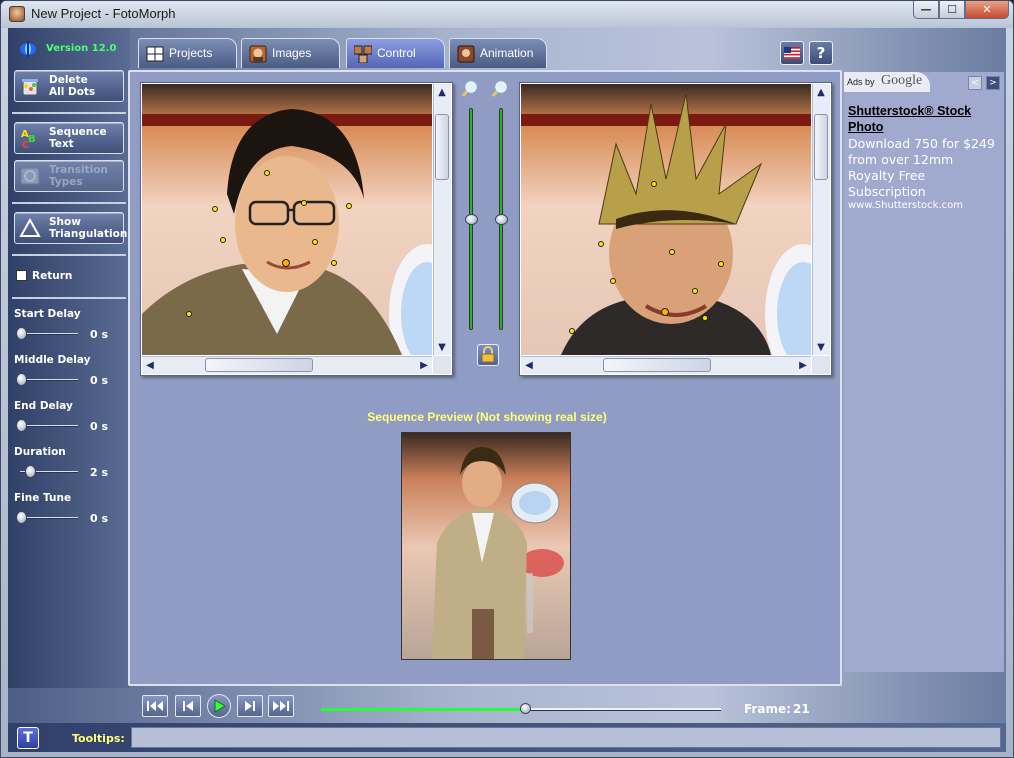  Describe the element at coordinates (821, 365) in the screenshot. I see `scroll-corner` at that location.